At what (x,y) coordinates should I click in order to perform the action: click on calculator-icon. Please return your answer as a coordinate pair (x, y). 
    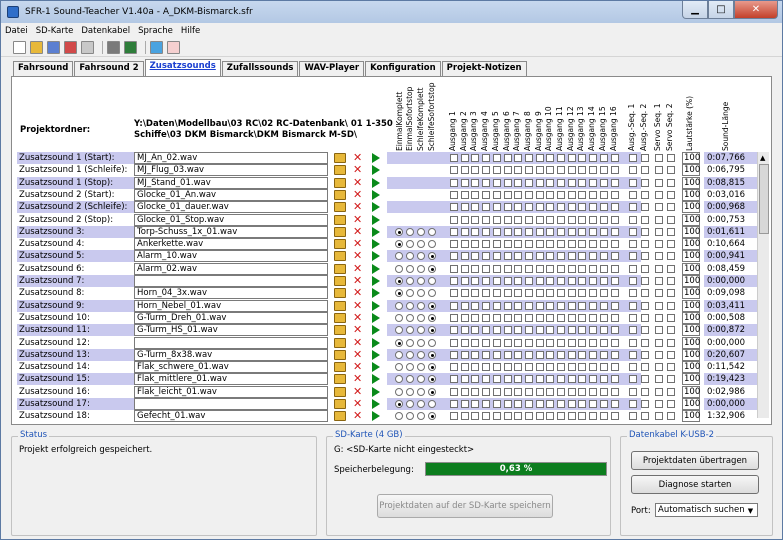
    Looking at the image, I should click on (113, 47).